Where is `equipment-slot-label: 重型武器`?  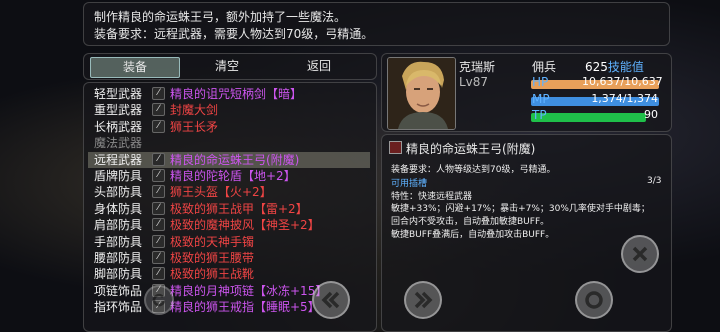
equipment-slot-label: 重型武器 is located at coordinates (118, 110).